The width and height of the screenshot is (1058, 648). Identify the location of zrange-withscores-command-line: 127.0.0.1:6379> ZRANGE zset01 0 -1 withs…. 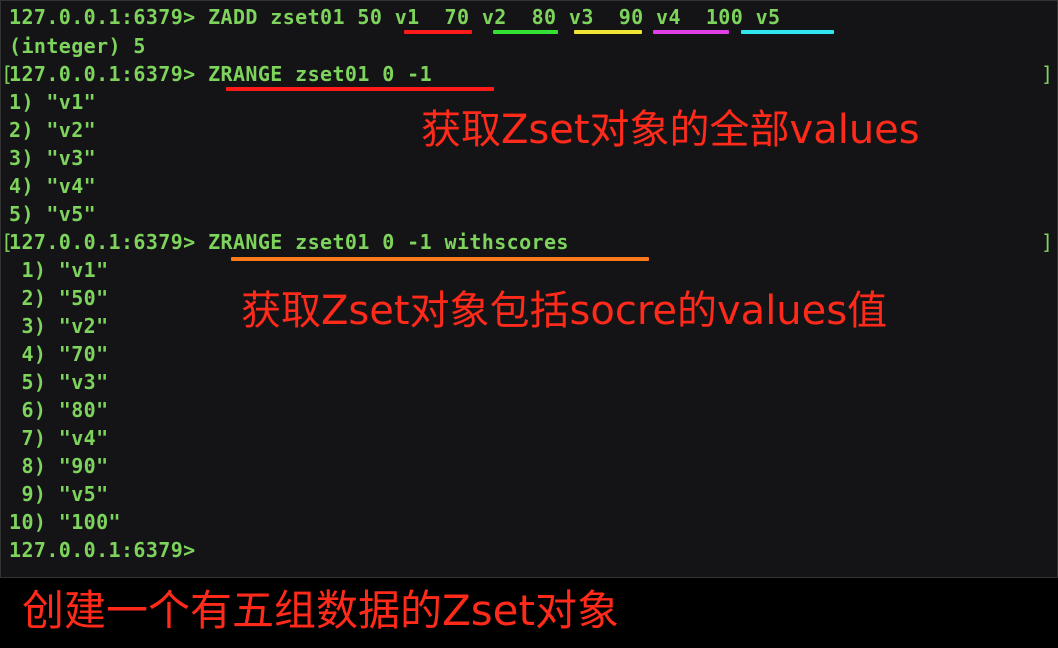
(289, 242).